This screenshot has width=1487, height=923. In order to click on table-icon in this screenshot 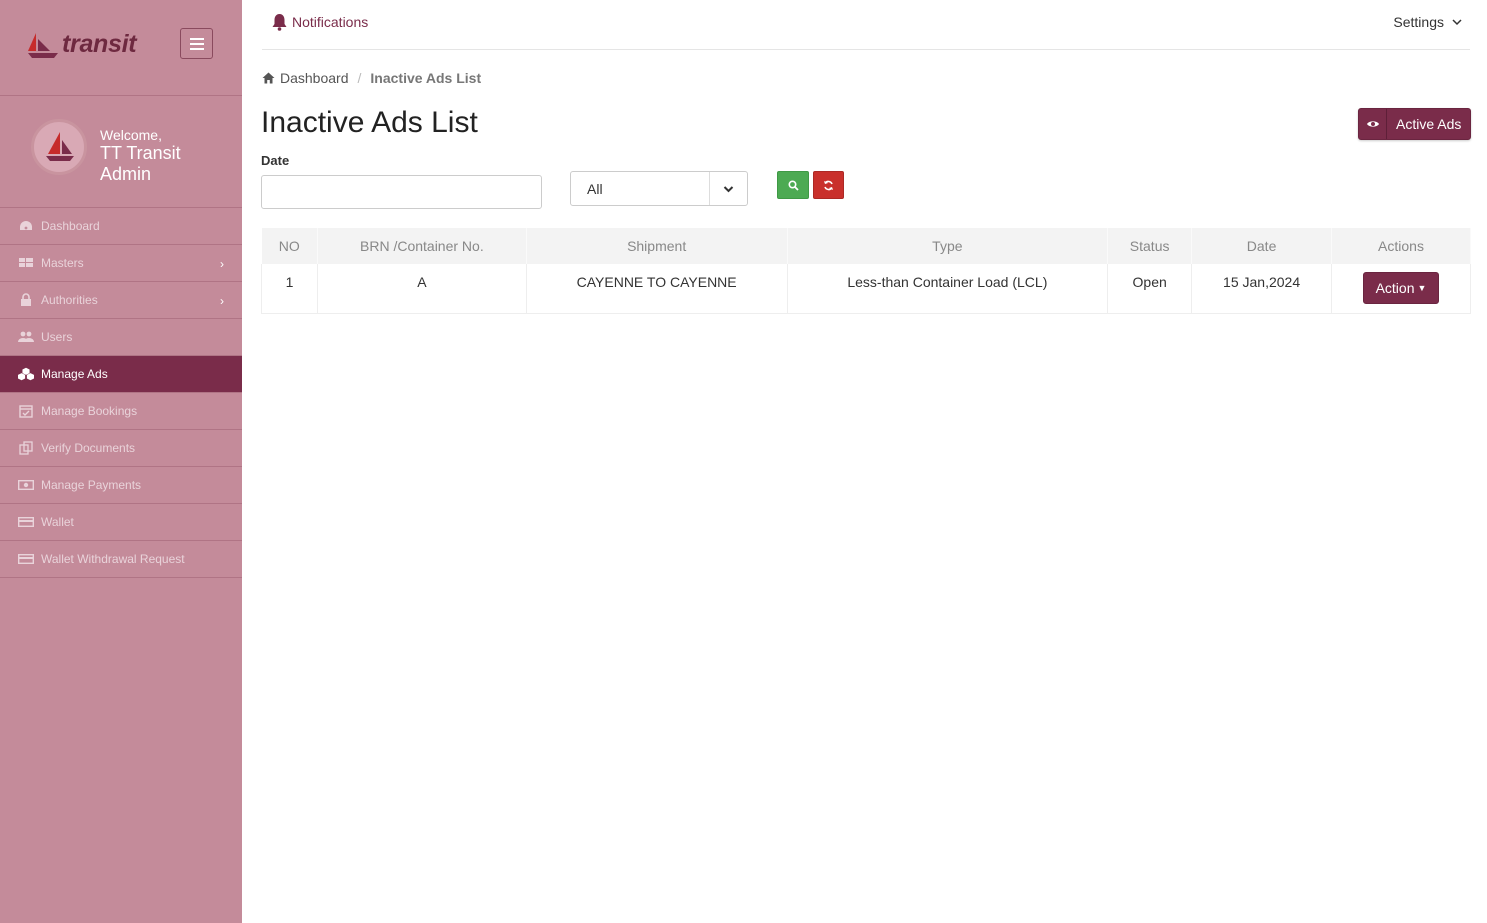, I will do `click(26, 263)`.